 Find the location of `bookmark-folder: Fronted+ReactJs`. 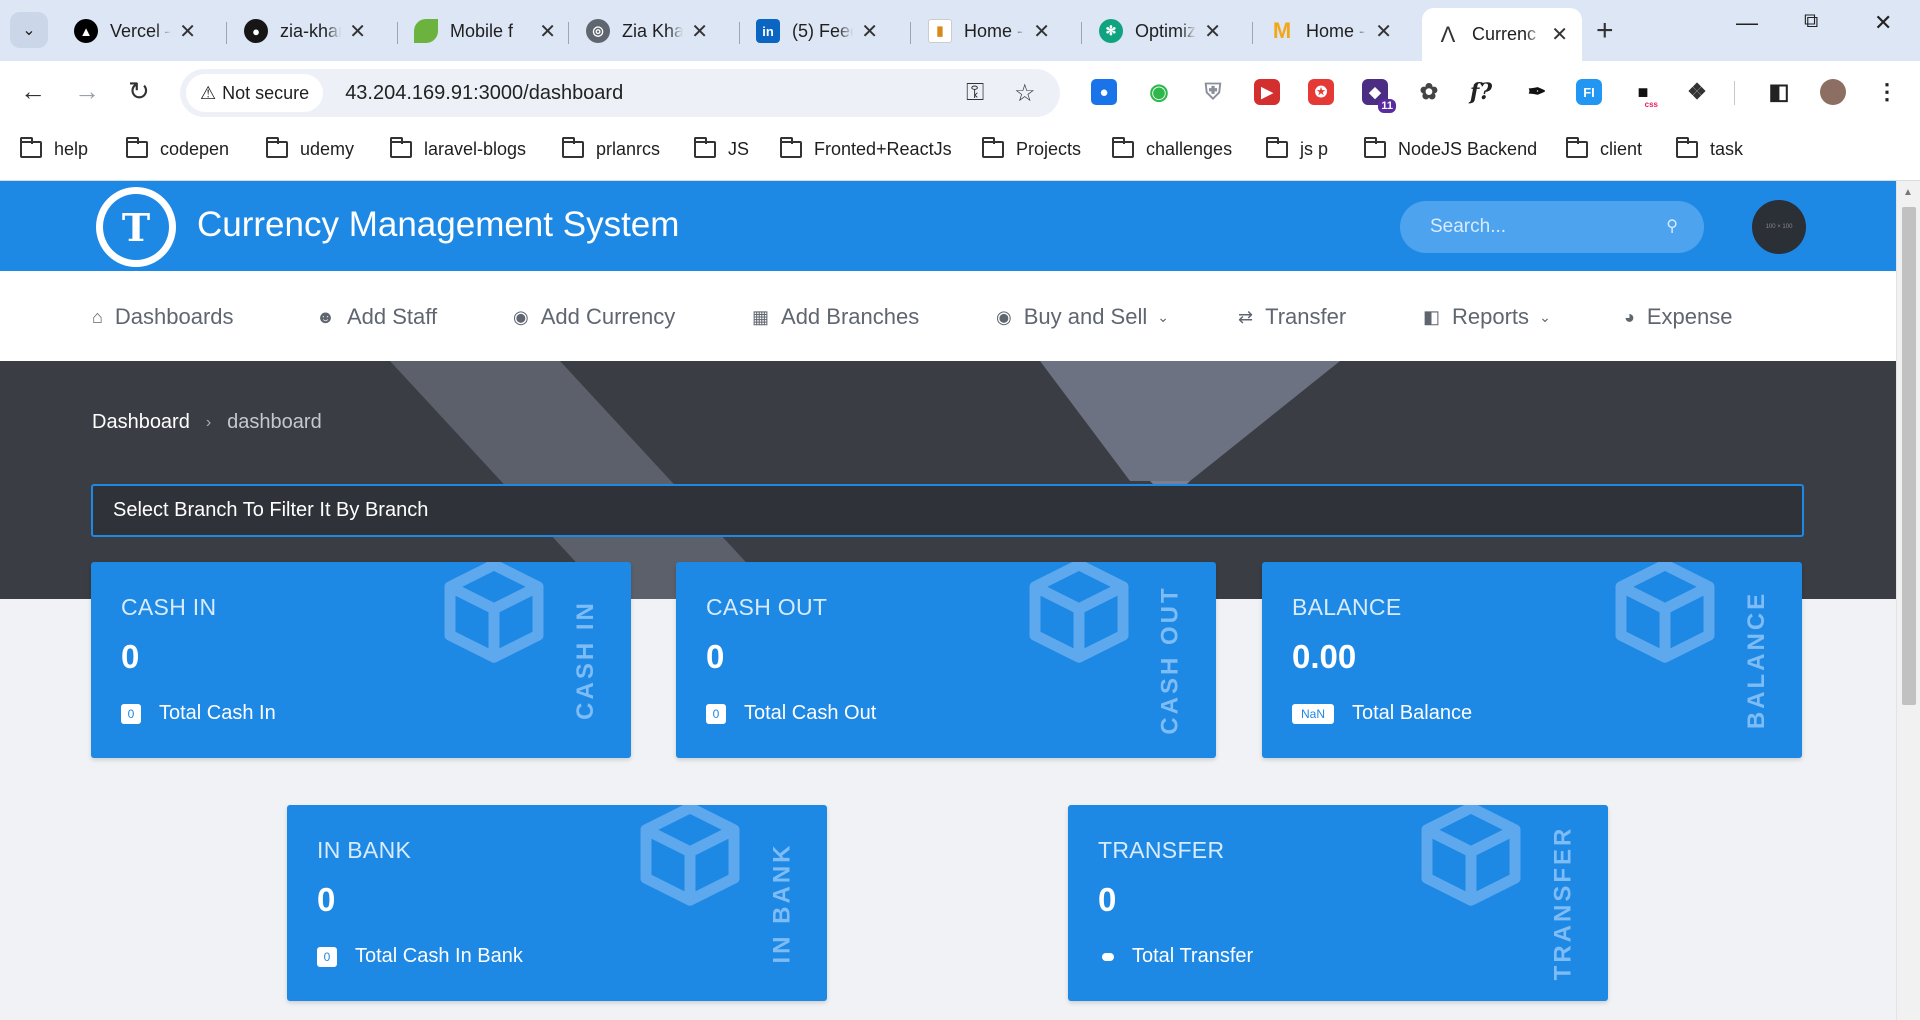

bookmark-folder: Fronted+ReactJs is located at coordinates (866, 148).